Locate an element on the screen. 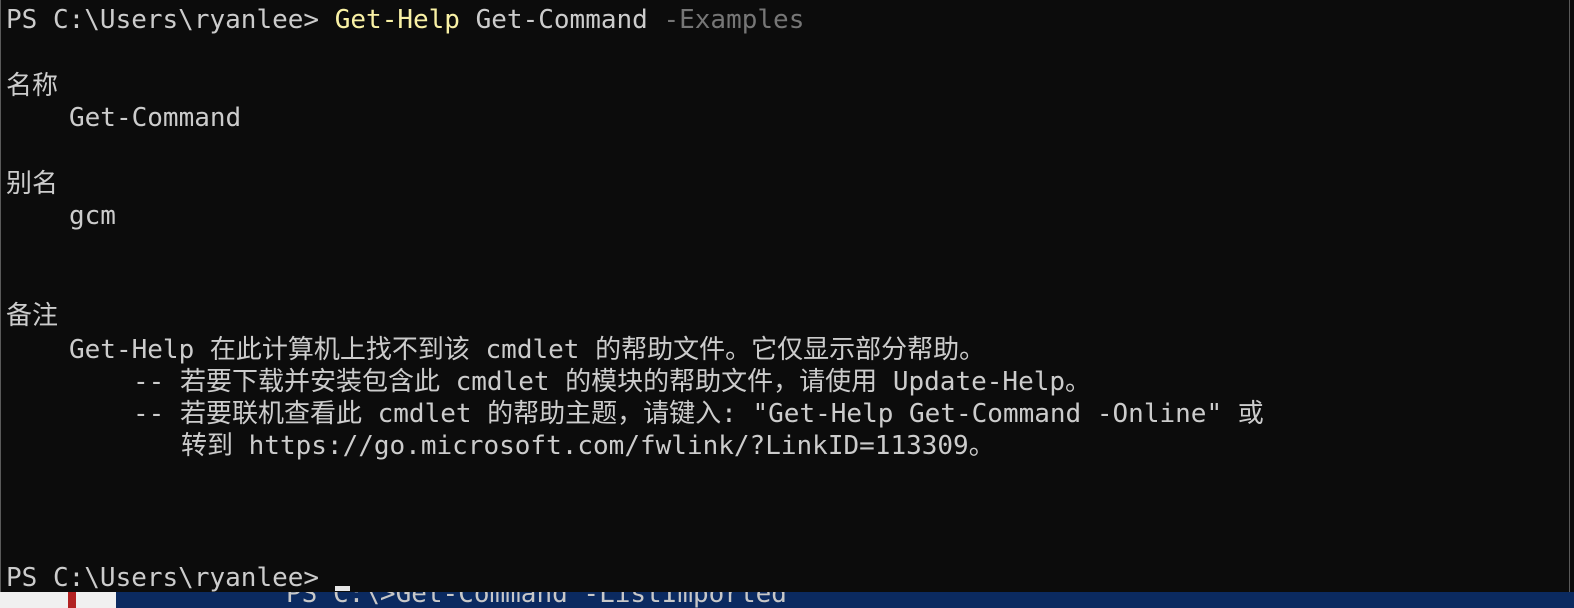  background-window-text: PS C:\>Get-Command -ListImported is located at coordinates (536, 600).